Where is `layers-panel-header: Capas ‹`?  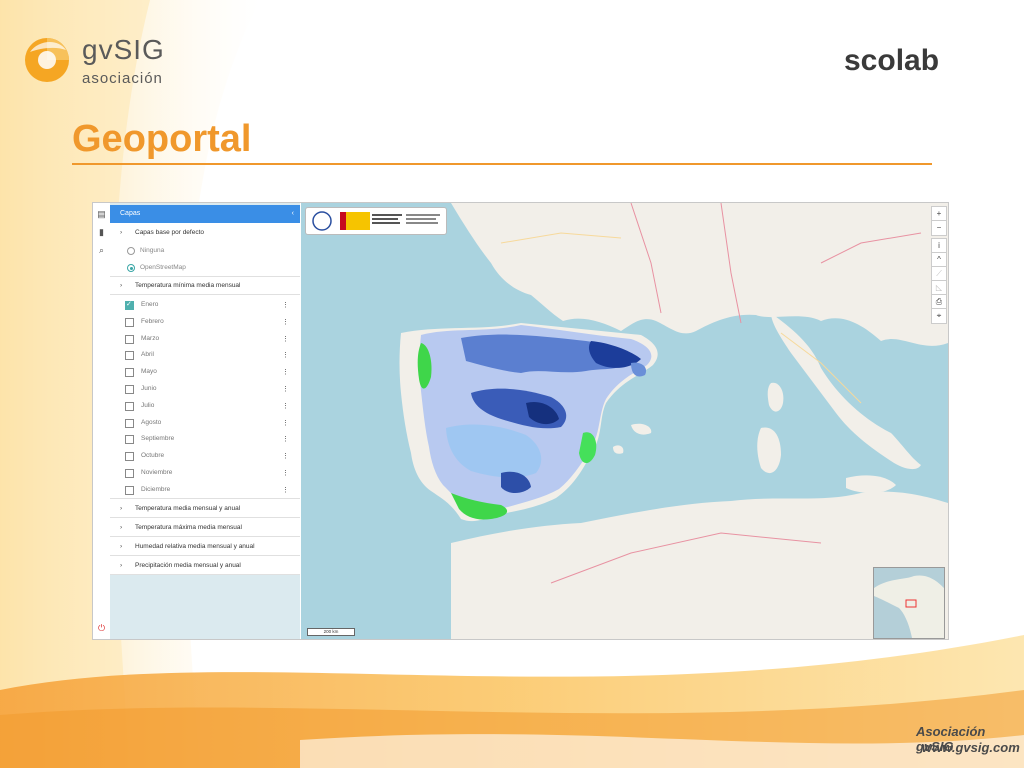
layers-panel-header: Capas ‹ is located at coordinates (205, 214).